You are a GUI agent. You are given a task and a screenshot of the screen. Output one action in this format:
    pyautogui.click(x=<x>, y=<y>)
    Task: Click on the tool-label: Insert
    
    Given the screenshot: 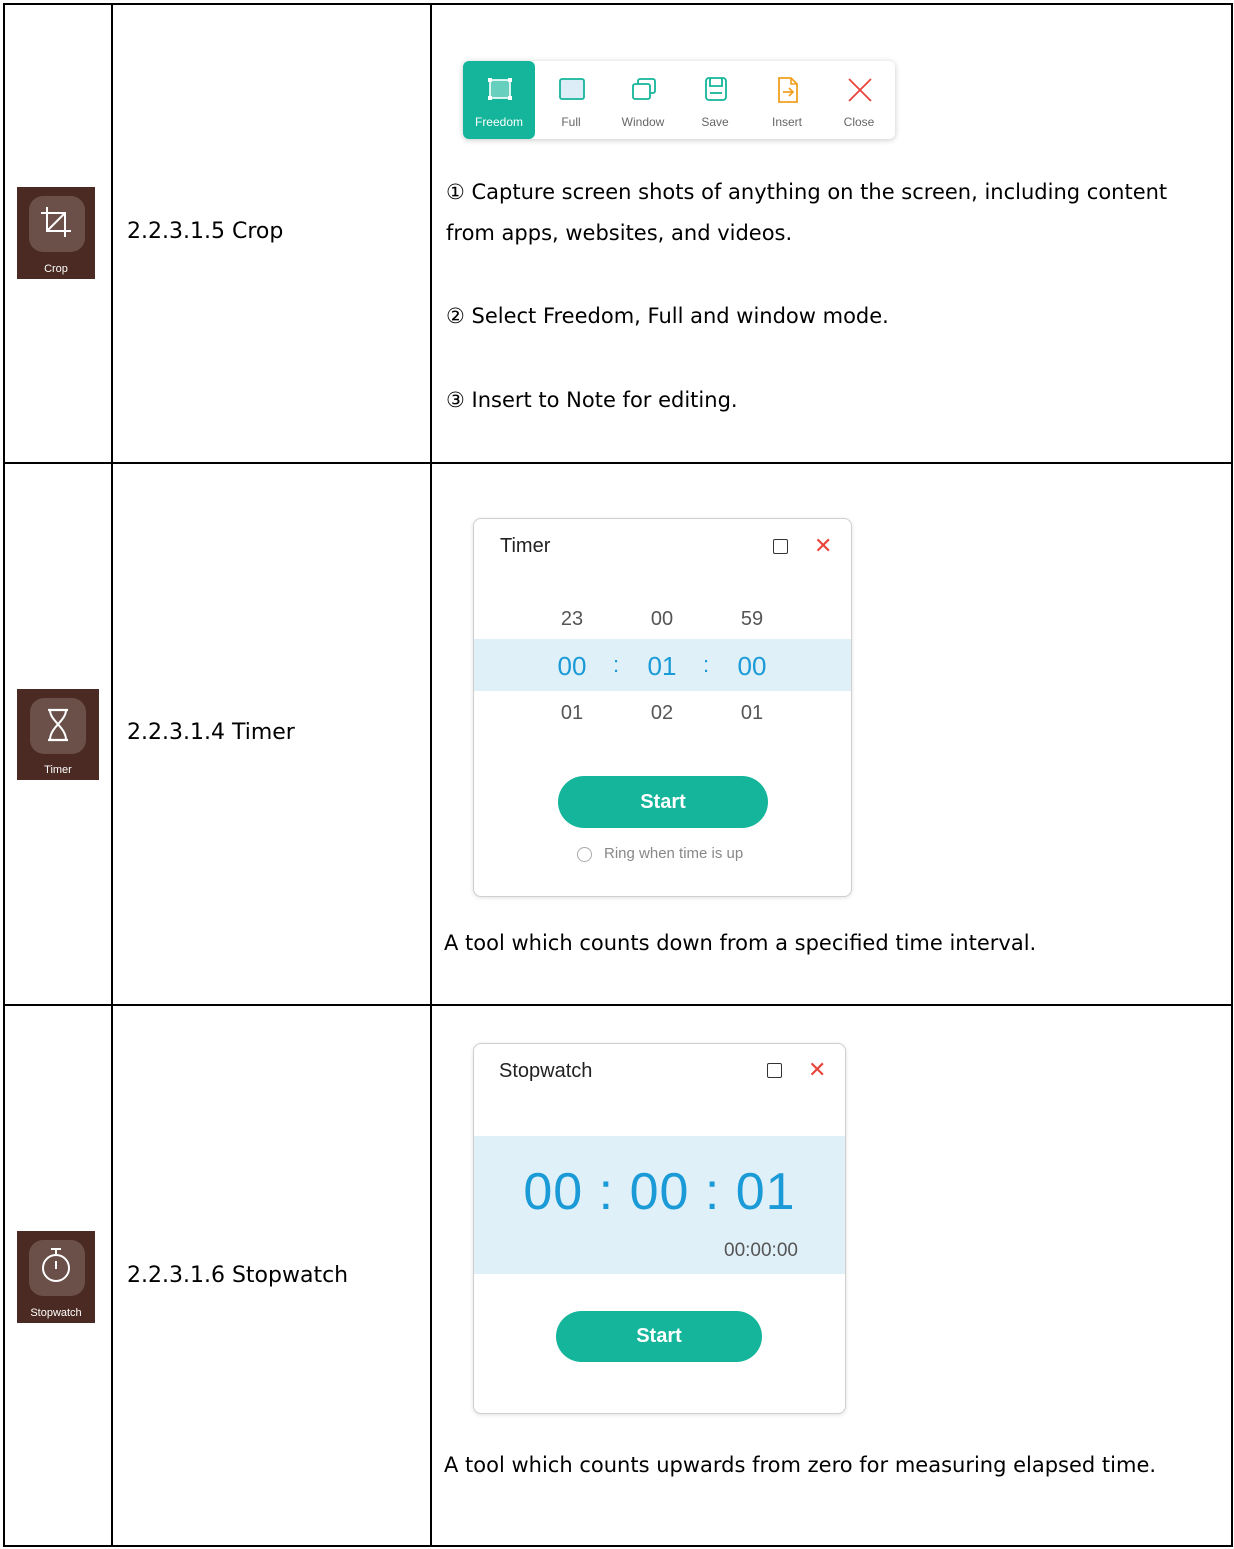 What is the action you would take?
    pyautogui.click(x=786, y=122)
    